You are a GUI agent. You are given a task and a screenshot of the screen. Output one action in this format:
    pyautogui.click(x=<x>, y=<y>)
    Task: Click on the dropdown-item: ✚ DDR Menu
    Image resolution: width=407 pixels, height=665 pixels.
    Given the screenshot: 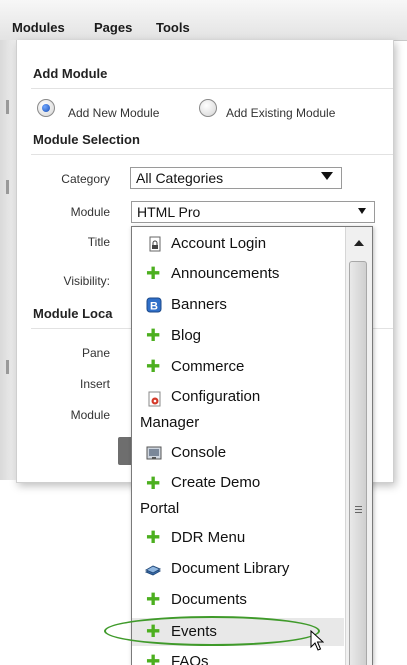 What is the action you would take?
    pyautogui.click(x=238, y=538)
    